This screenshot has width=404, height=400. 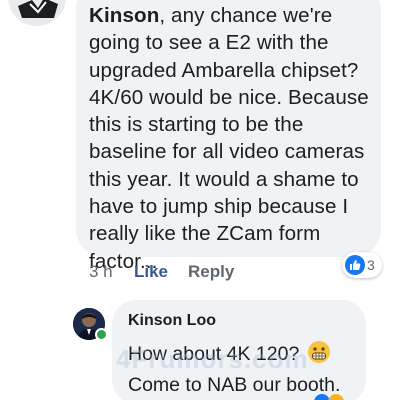 I want to click on avatar-top-icon, so click(x=37, y=13).